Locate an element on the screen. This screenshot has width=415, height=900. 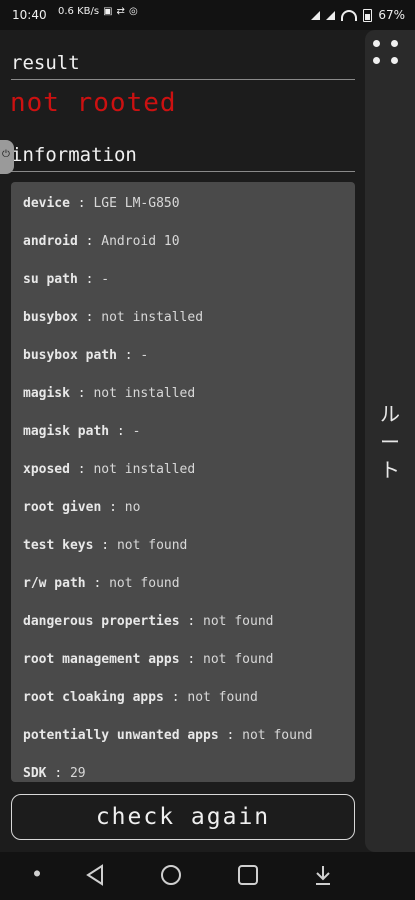
info-row-root-management-apps: root management apps : not found is located at coordinates (148, 659).